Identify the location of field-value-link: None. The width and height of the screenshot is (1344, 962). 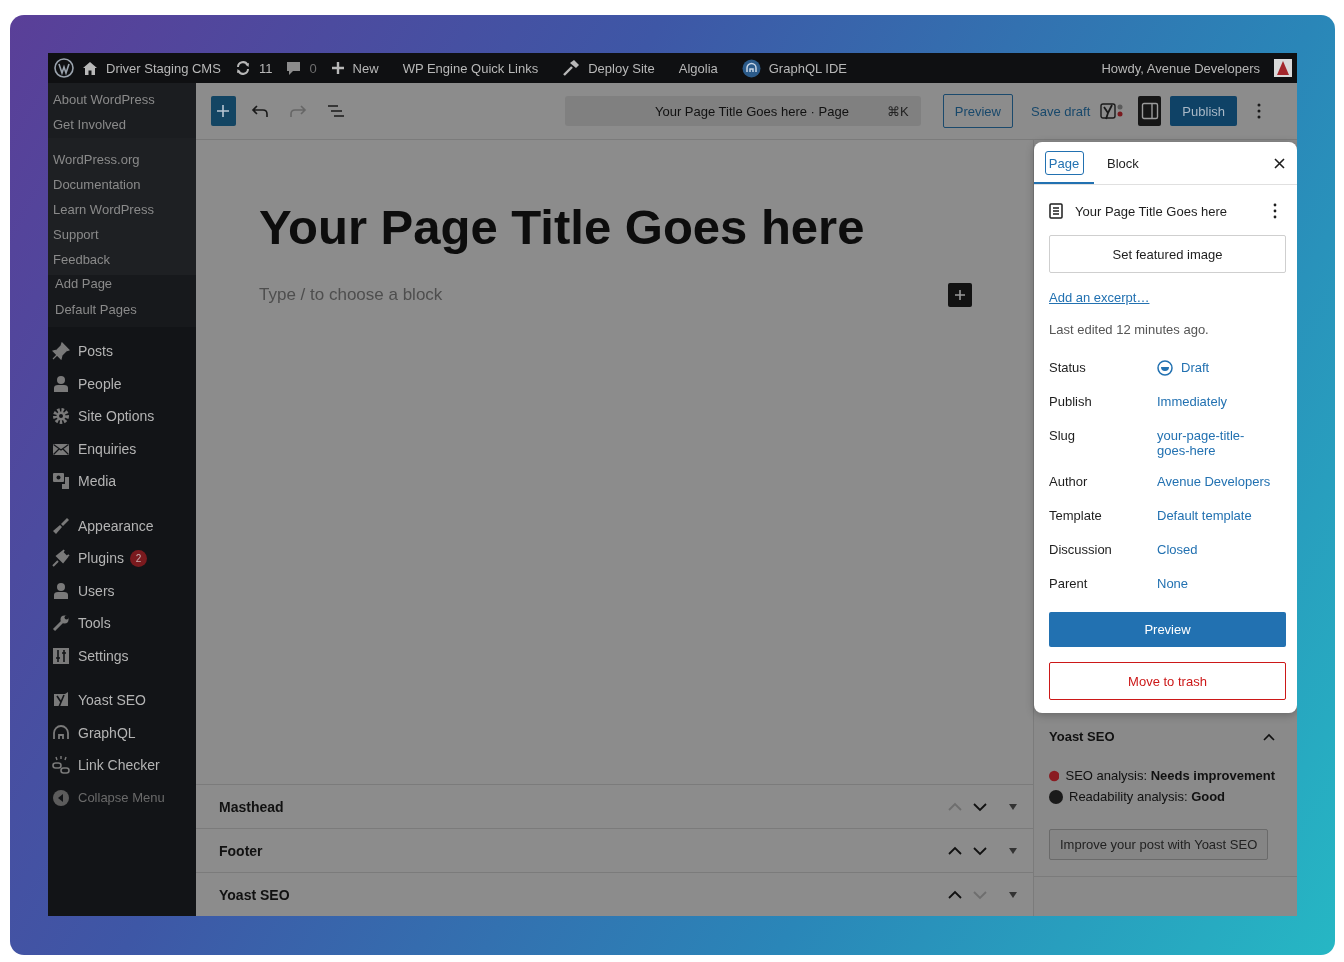
(1173, 583).